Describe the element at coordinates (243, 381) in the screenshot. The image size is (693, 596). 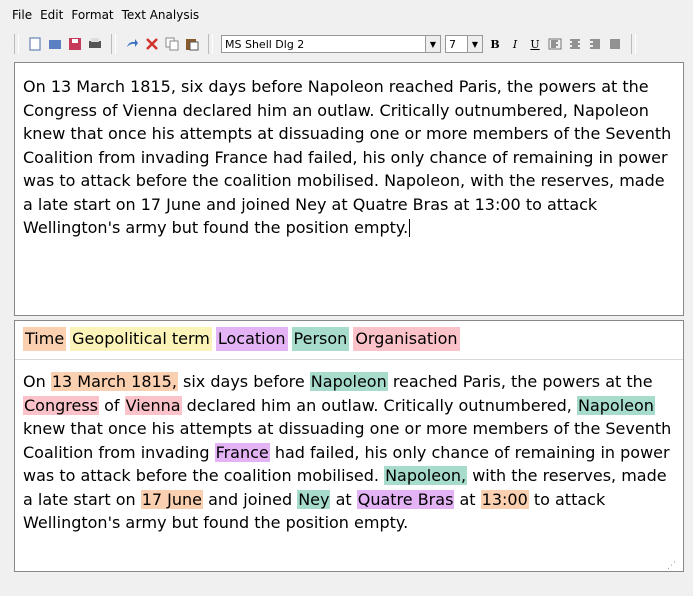
I see `plain-text: six days before` at that location.